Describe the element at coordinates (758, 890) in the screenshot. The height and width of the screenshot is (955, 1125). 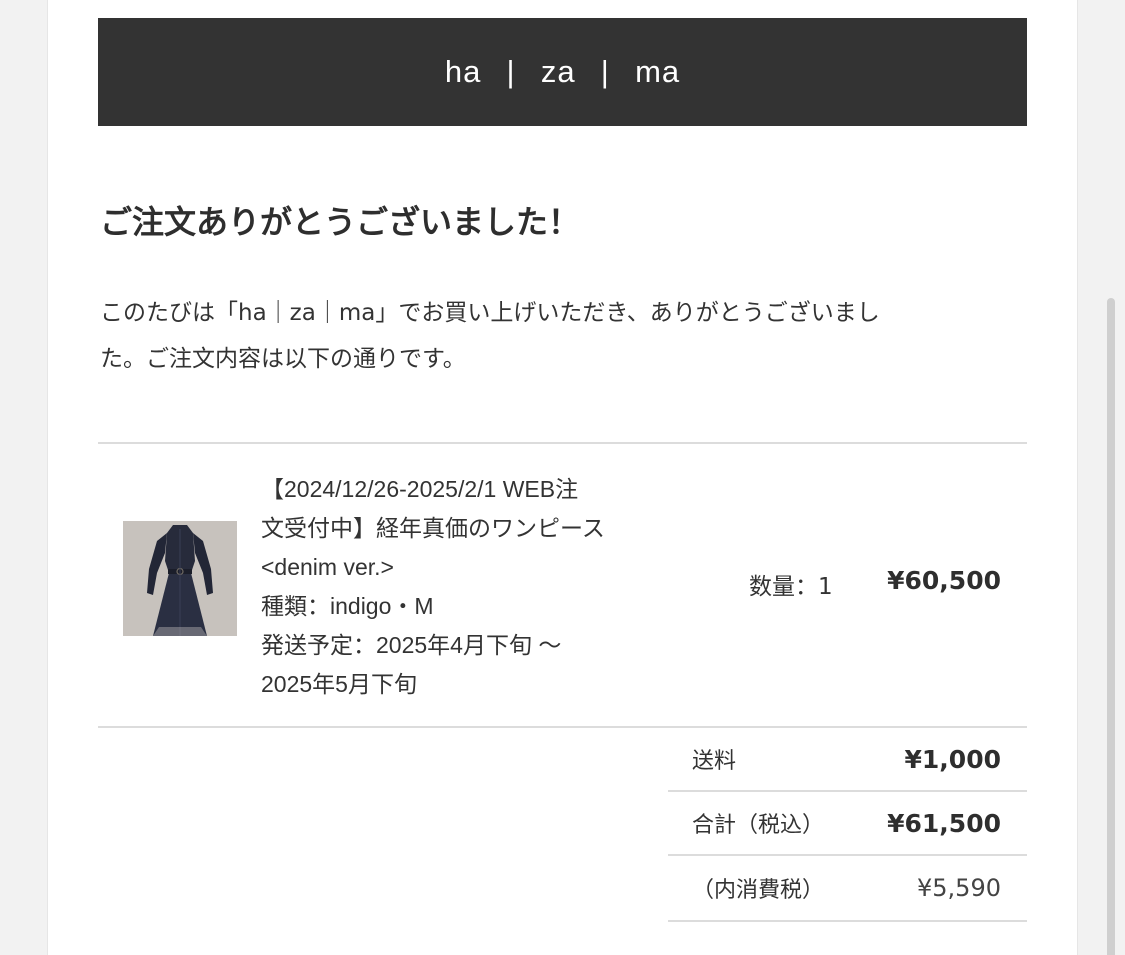
I see `tax-label: （内消費税）` at that location.